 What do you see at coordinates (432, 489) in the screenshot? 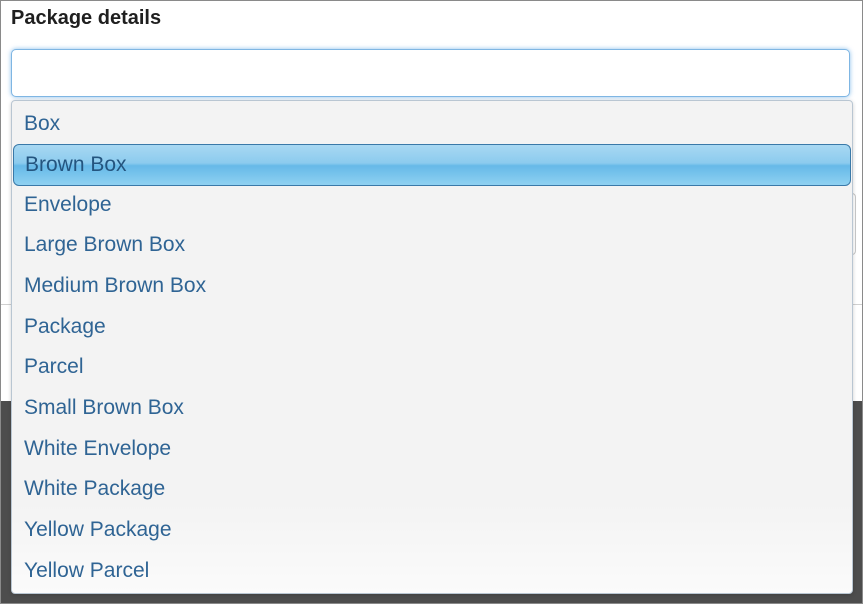
I see `dropdown-option: White Package` at bounding box center [432, 489].